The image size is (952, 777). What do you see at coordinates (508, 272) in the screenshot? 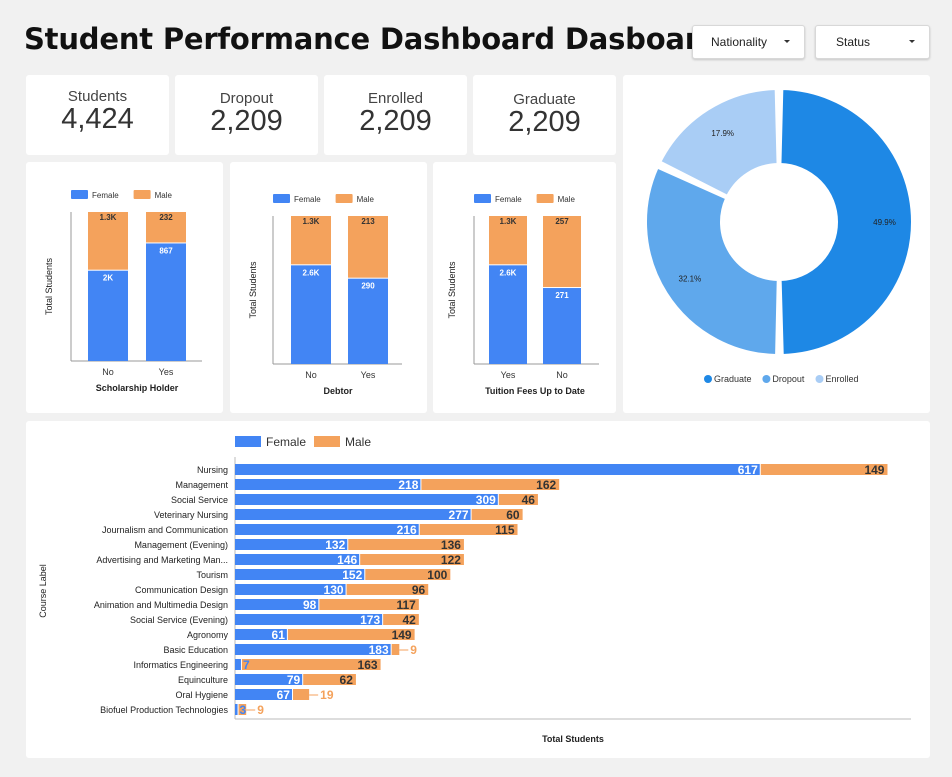
I see `data-label-female: 2.6K` at bounding box center [508, 272].